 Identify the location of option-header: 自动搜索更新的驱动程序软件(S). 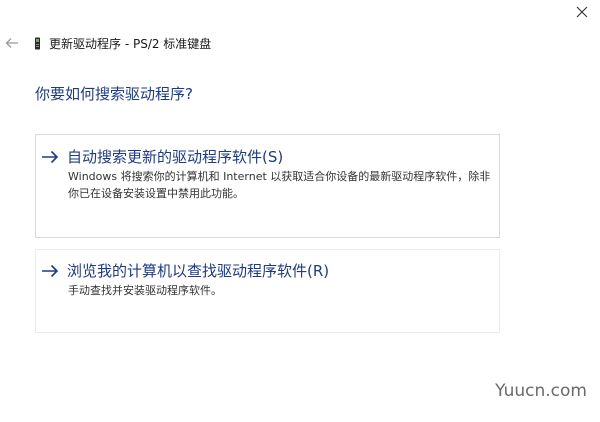
(161, 156).